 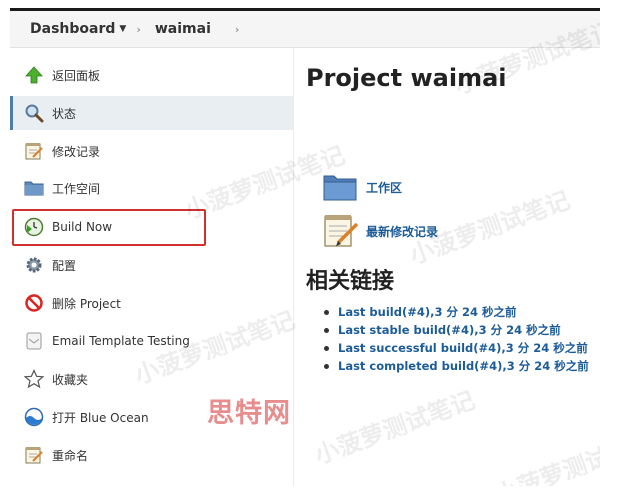 What do you see at coordinates (122, 29) in the screenshot?
I see `chevron-down-icon: ▼` at bounding box center [122, 29].